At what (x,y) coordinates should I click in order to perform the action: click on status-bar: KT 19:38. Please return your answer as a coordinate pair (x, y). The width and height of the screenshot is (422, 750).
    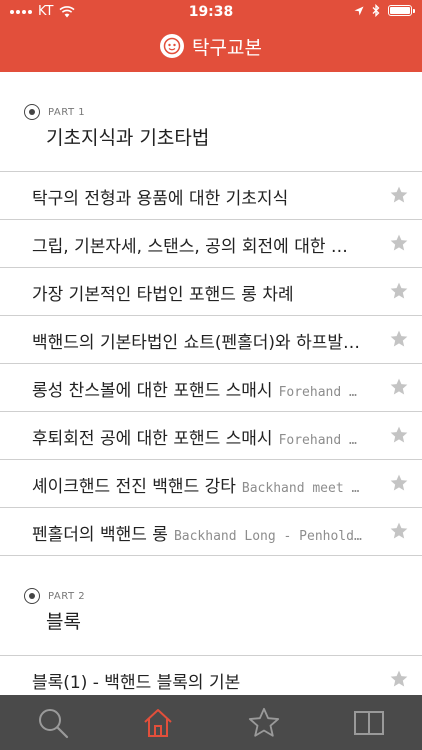
    Looking at the image, I should click on (211, 12).